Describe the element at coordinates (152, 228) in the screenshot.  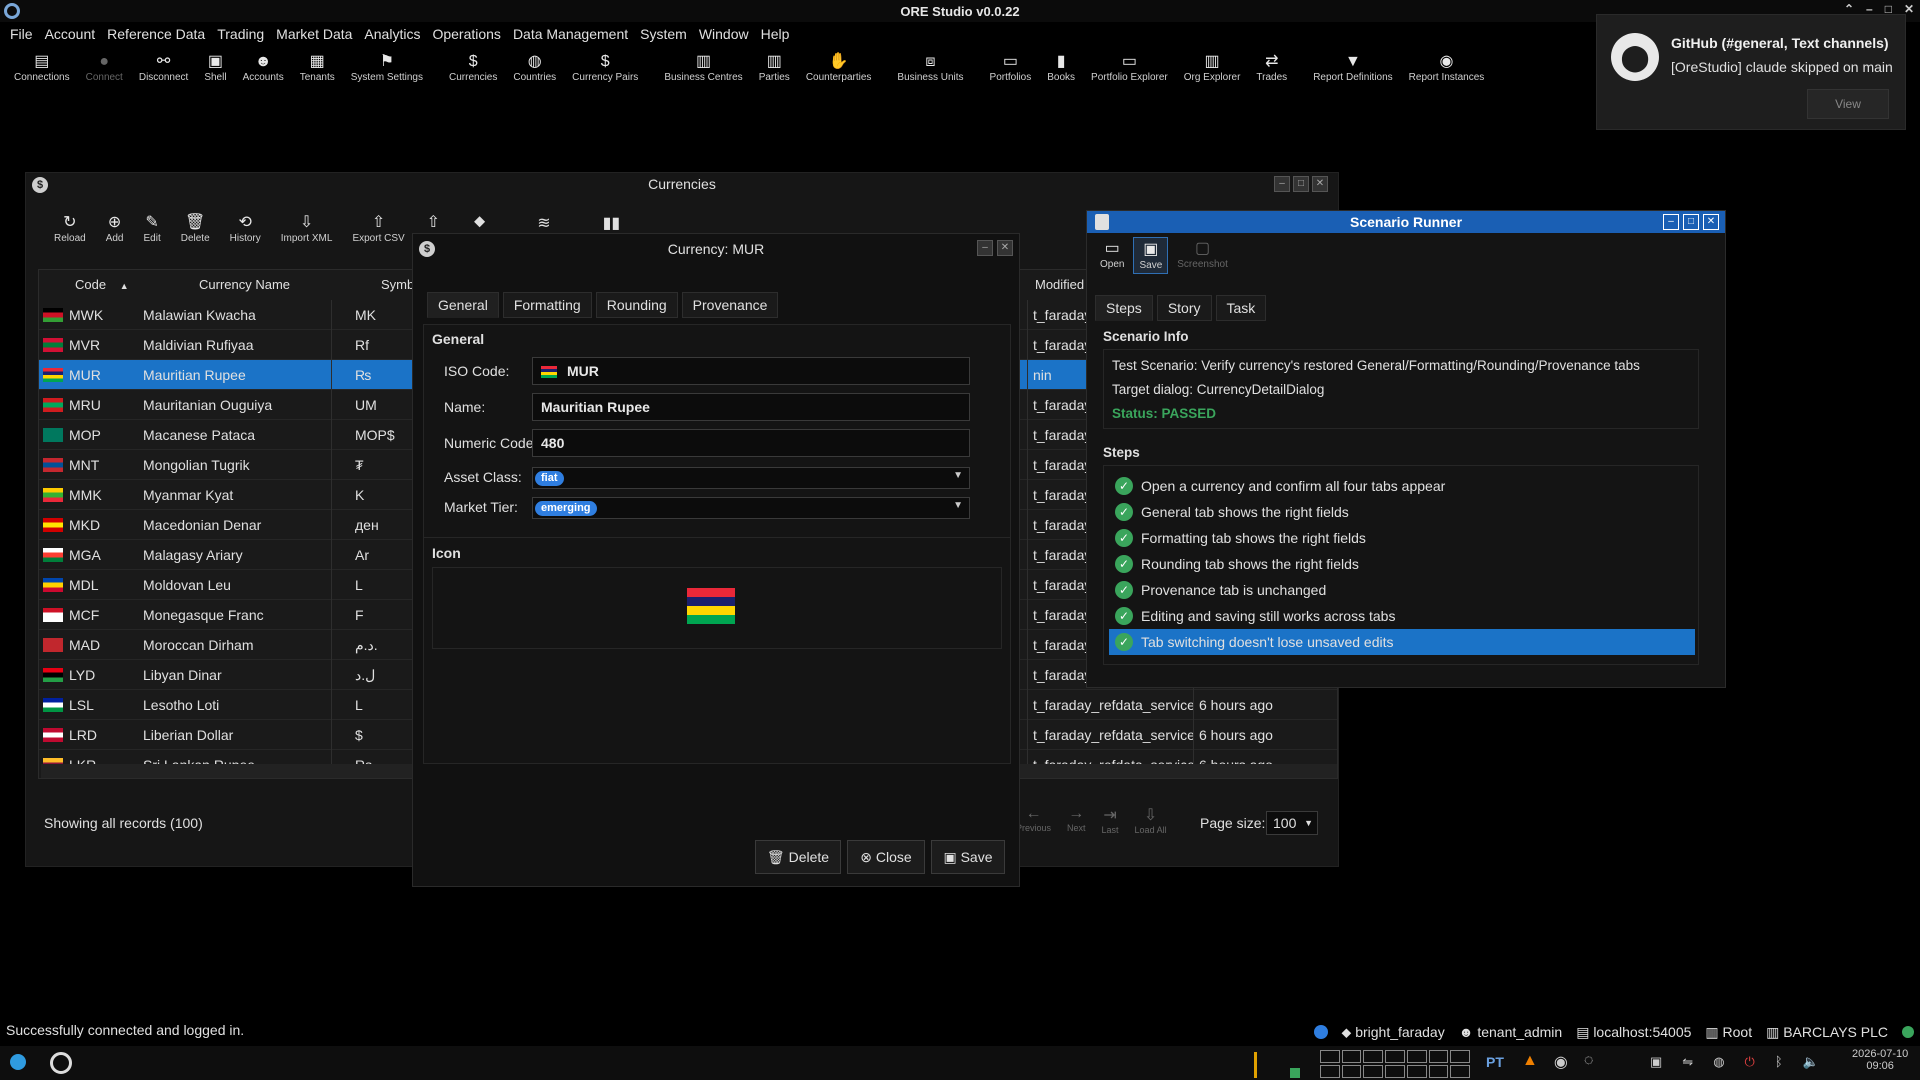
I see `edit-button: ✎ Edit` at that location.